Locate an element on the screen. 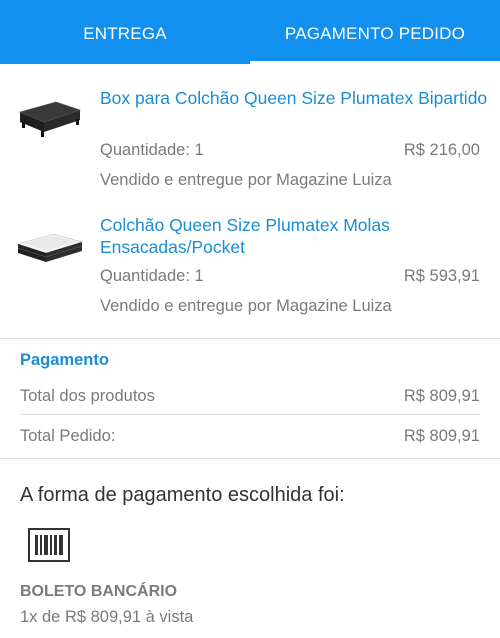 This screenshot has width=500, height=638. product-price: R$ 593,91 is located at coordinates (441, 276).